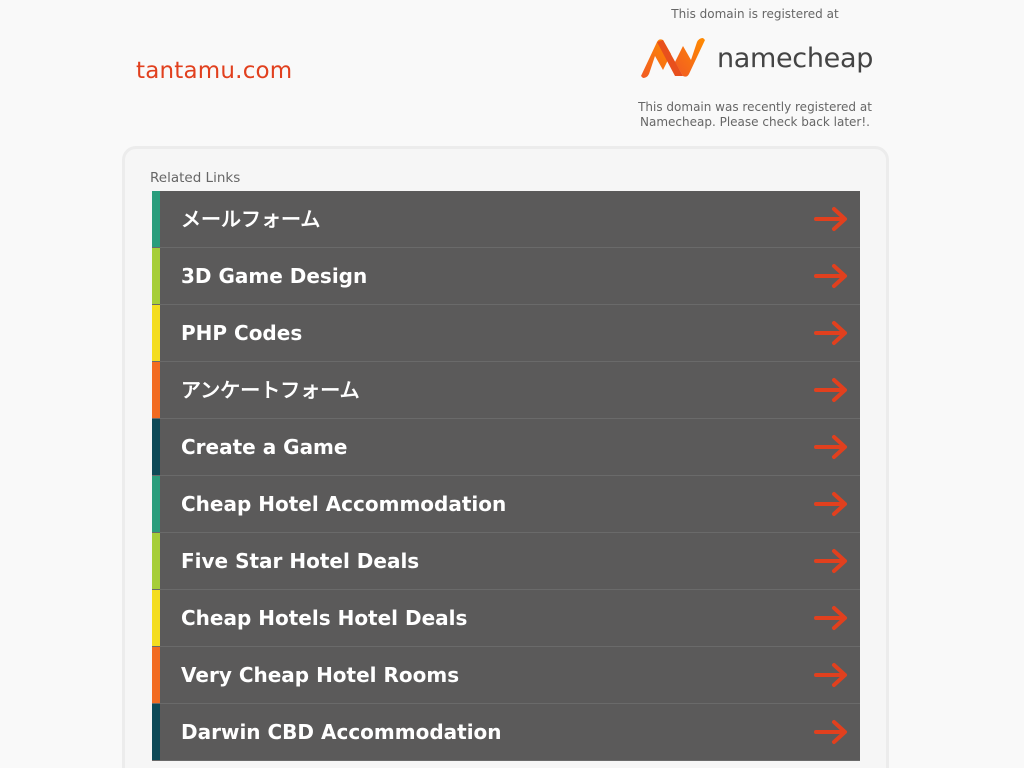  What do you see at coordinates (341, 732) in the screenshot?
I see `related-link-label: Darwin CBD Accommodation` at bounding box center [341, 732].